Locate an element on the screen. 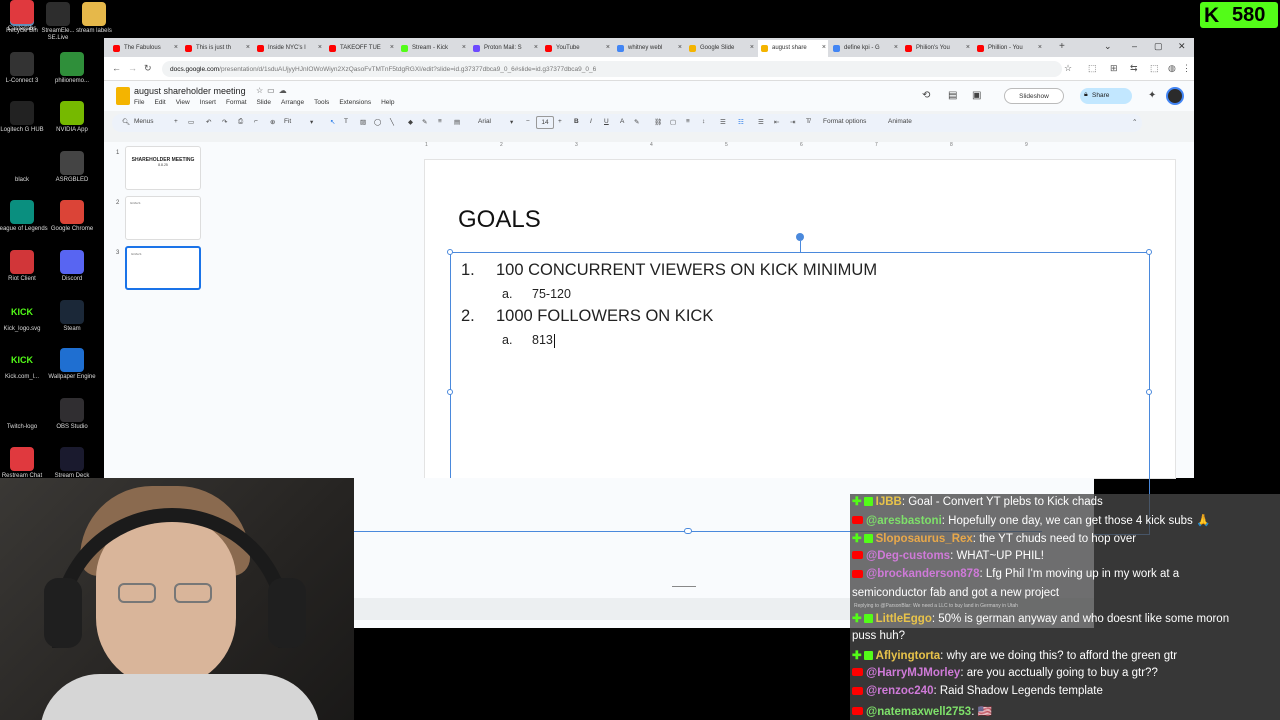 The width and height of the screenshot is (1280, 720). redo-icon: ↷ is located at coordinates (224, 122).